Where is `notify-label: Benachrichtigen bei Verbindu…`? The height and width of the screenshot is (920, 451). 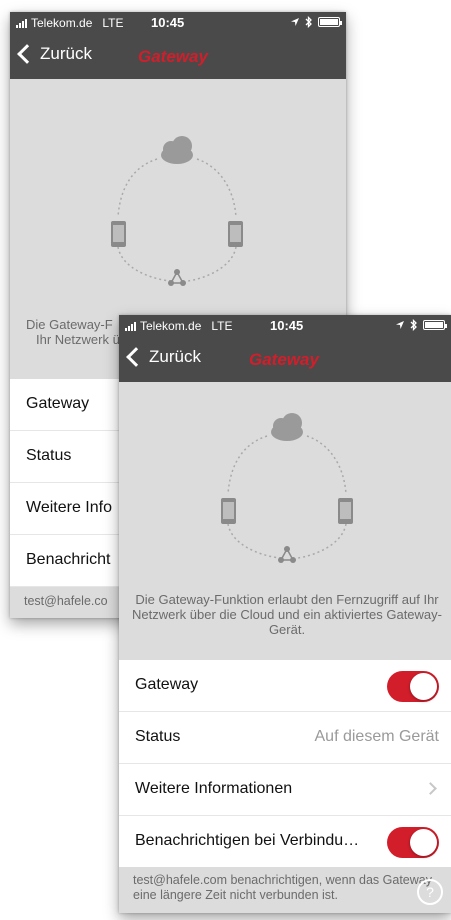 notify-label: Benachrichtigen bei Verbindu… is located at coordinates (247, 840).